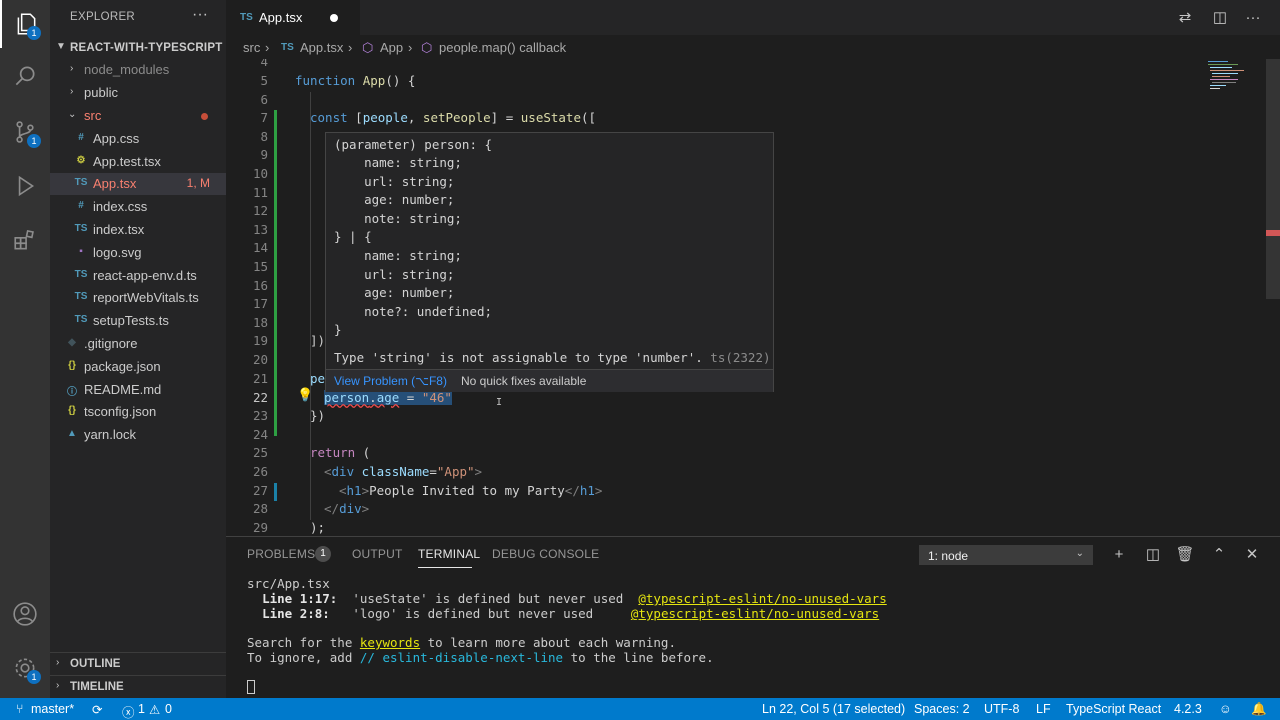  What do you see at coordinates (25, 132) in the screenshot?
I see `source-control-icon` at bounding box center [25, 132].